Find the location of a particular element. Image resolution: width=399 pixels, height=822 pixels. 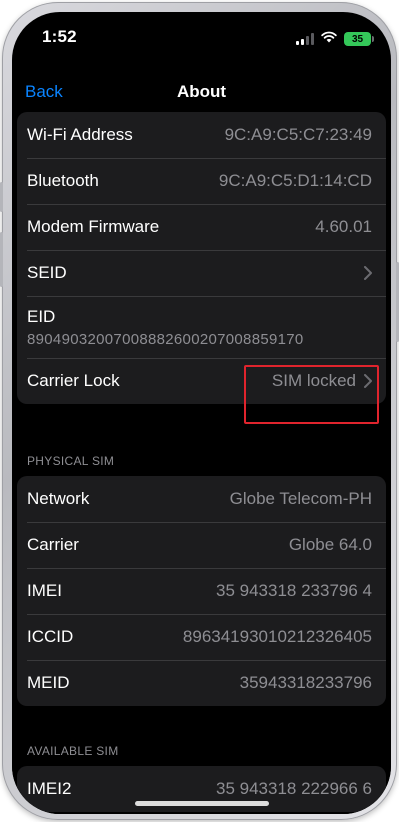

status-time: 1:52 is located at coordinates (59, 36).